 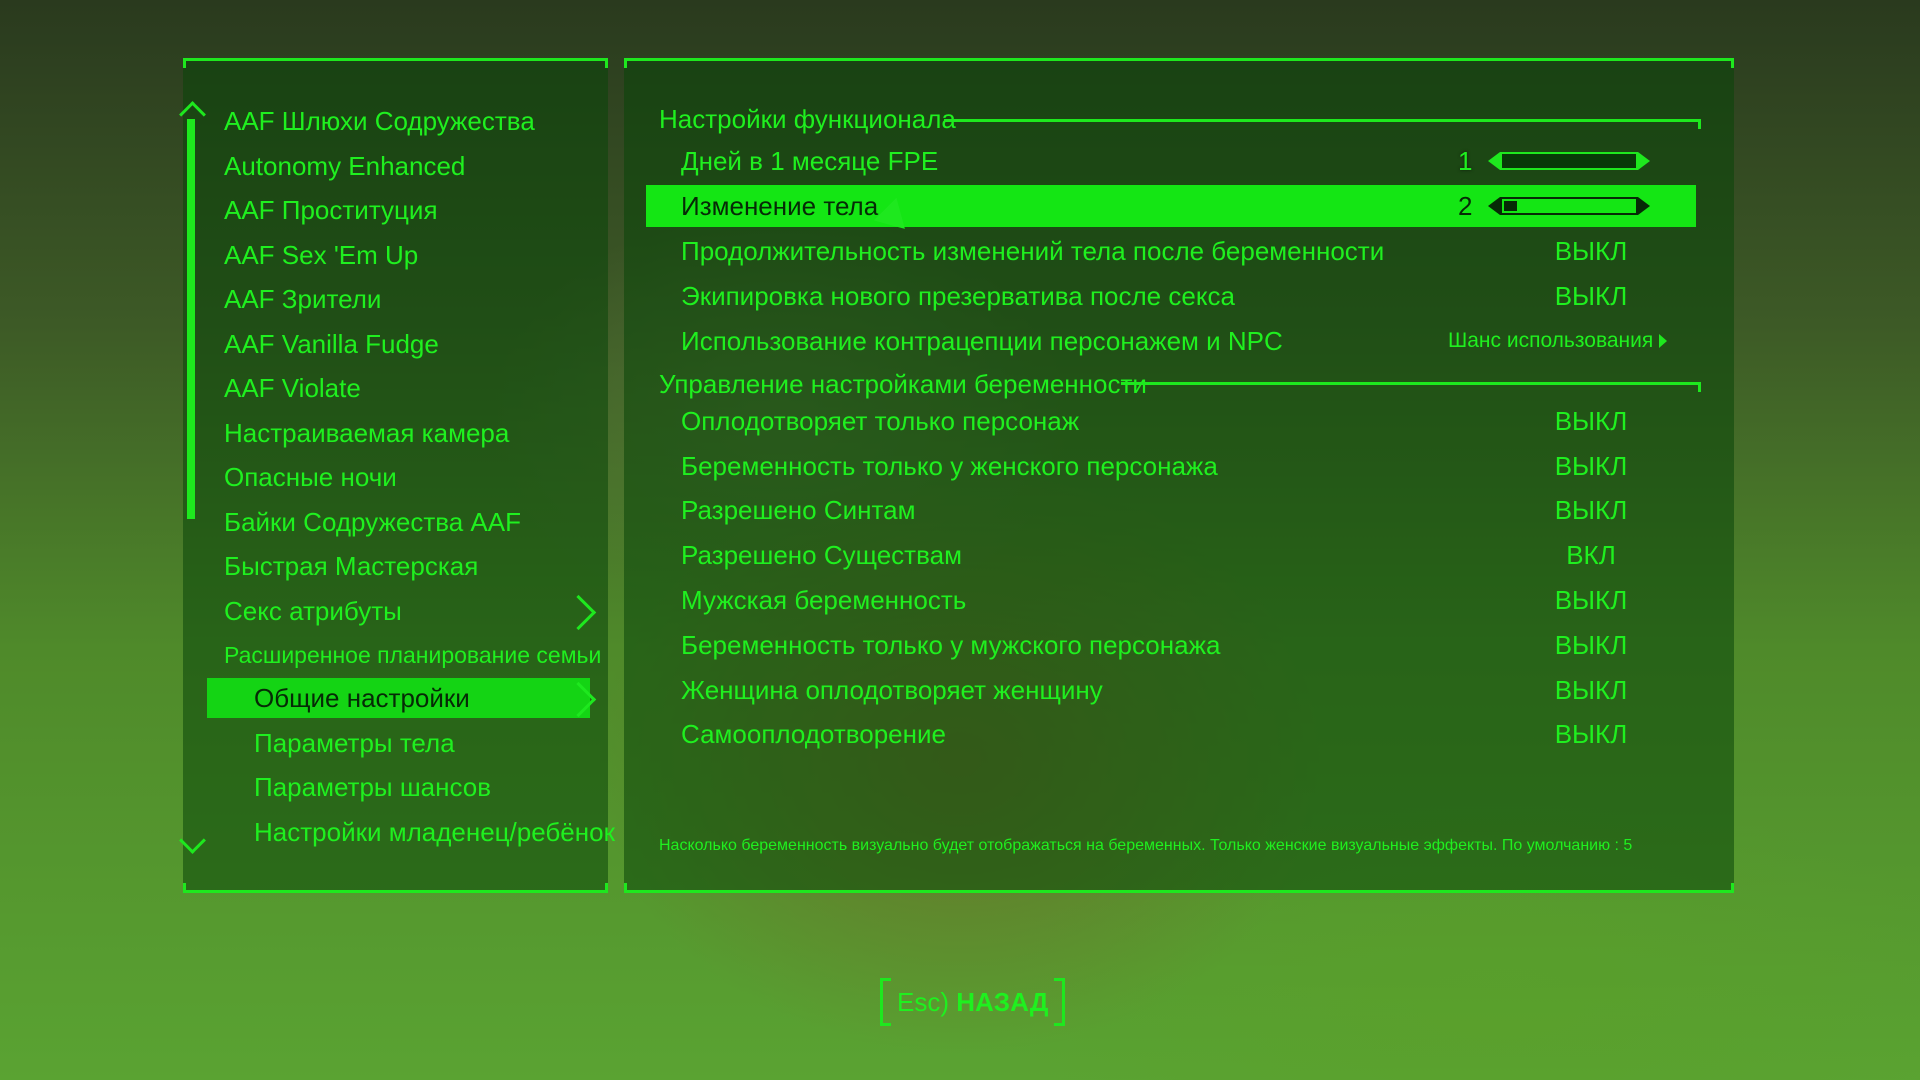 I want to click on setting-label: Самооплодотворение, so click(x=813, y=734).